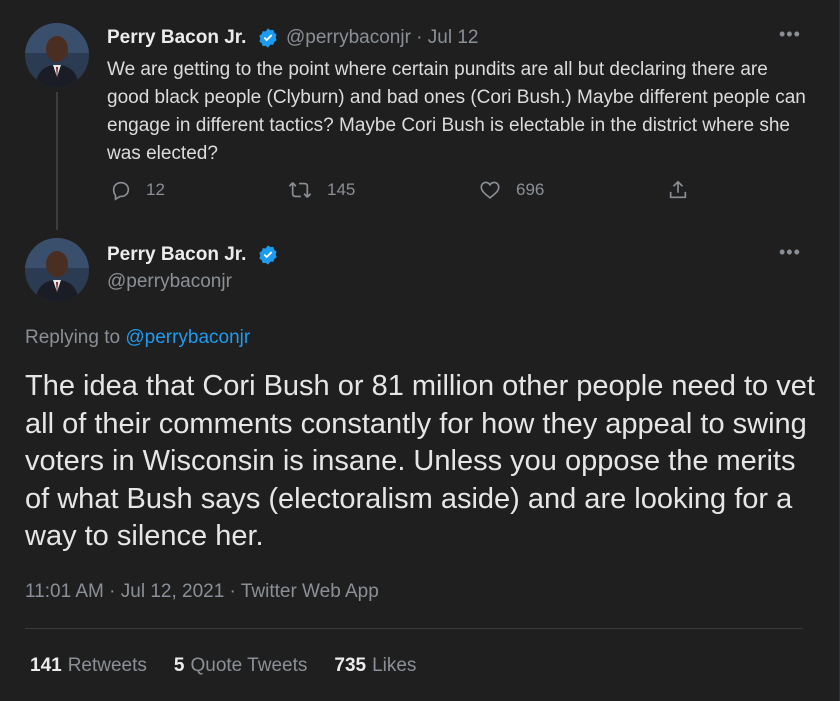 Image resolution: width=840 pixels, height=701 pixels. I want to click on reply-button: 12, so click(137, 190).